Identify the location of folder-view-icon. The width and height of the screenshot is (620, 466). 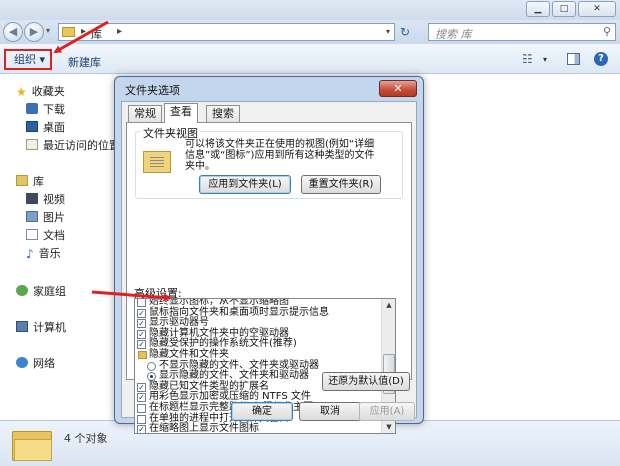
(157, 162).